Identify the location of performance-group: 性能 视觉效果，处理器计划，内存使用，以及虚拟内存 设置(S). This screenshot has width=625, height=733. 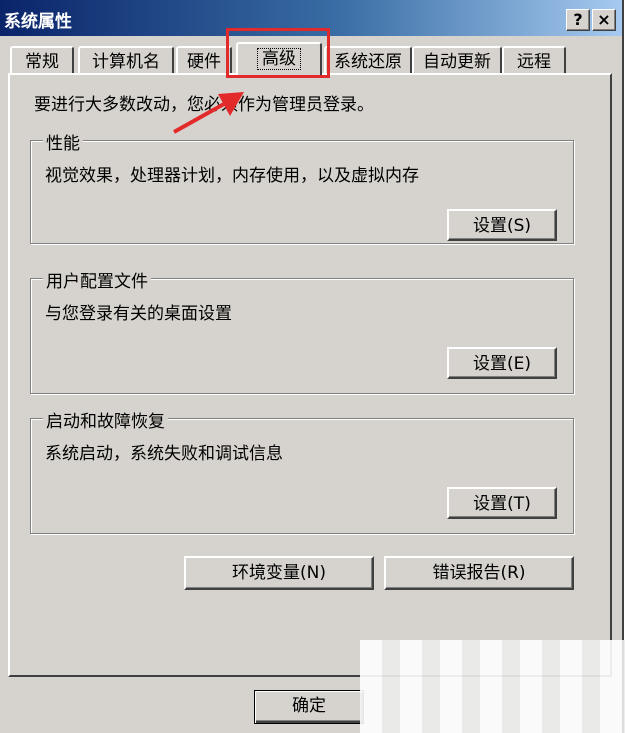
(302, 186).